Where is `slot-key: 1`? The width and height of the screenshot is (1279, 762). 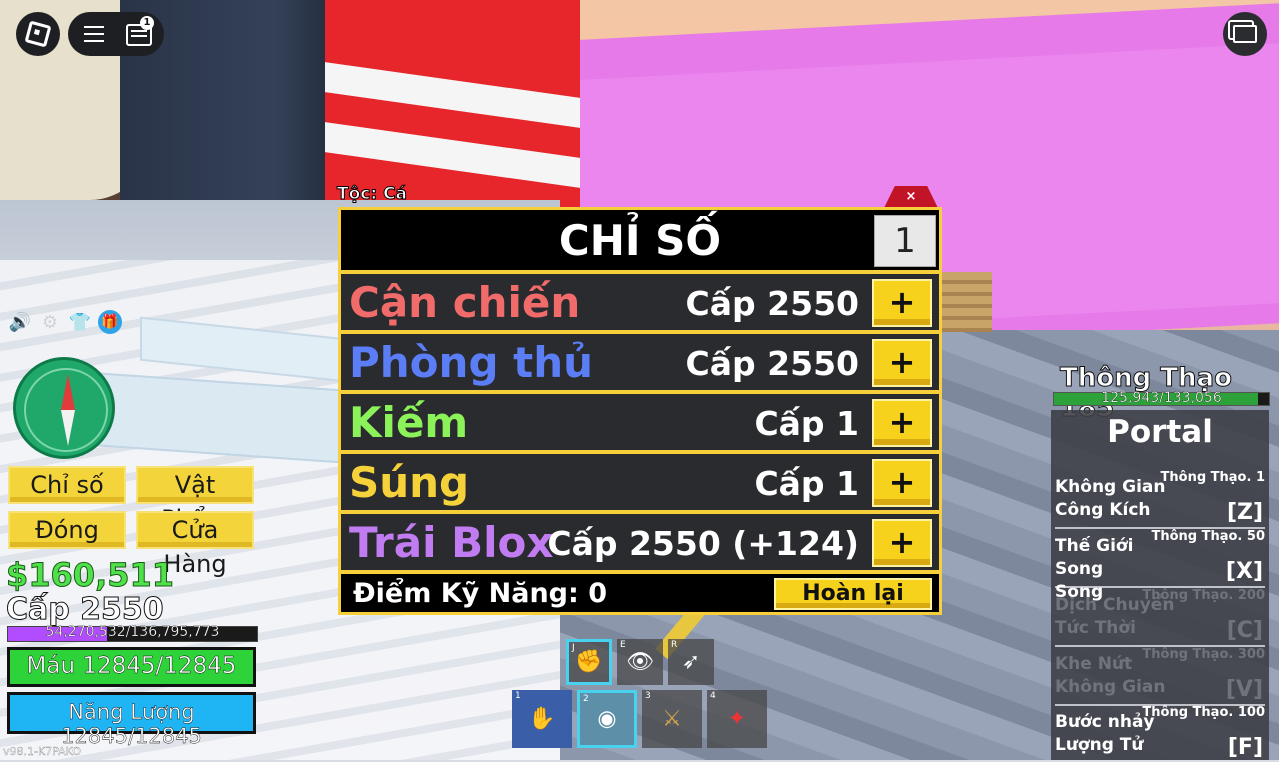 slot-key: 1 is located at coordinates (518, 696).